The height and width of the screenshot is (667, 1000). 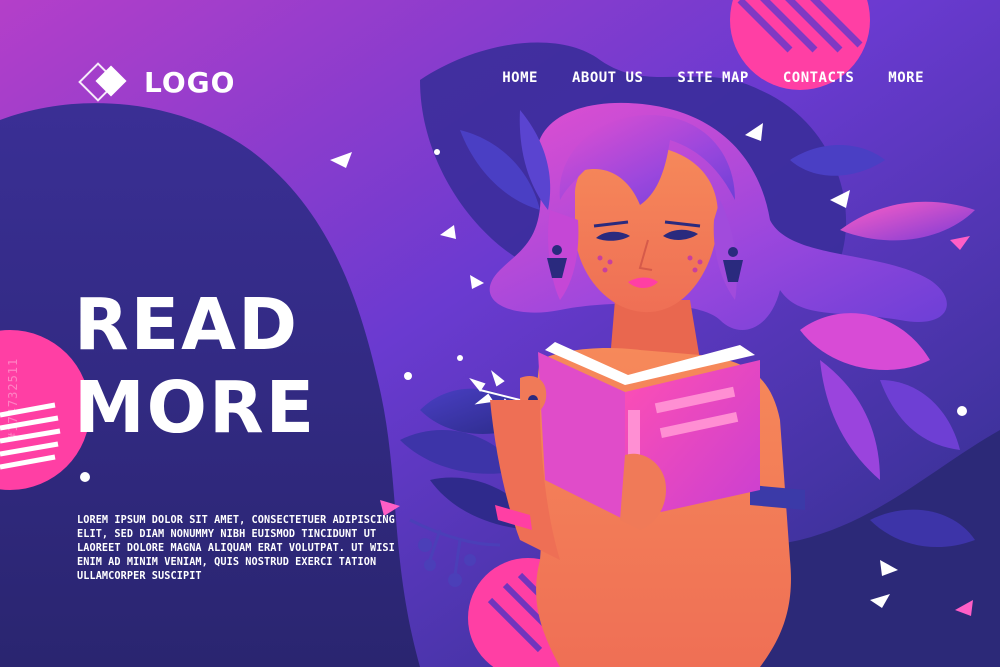 I want to click on nav-contacts: CONTACTS, so click(x=818, y=78).